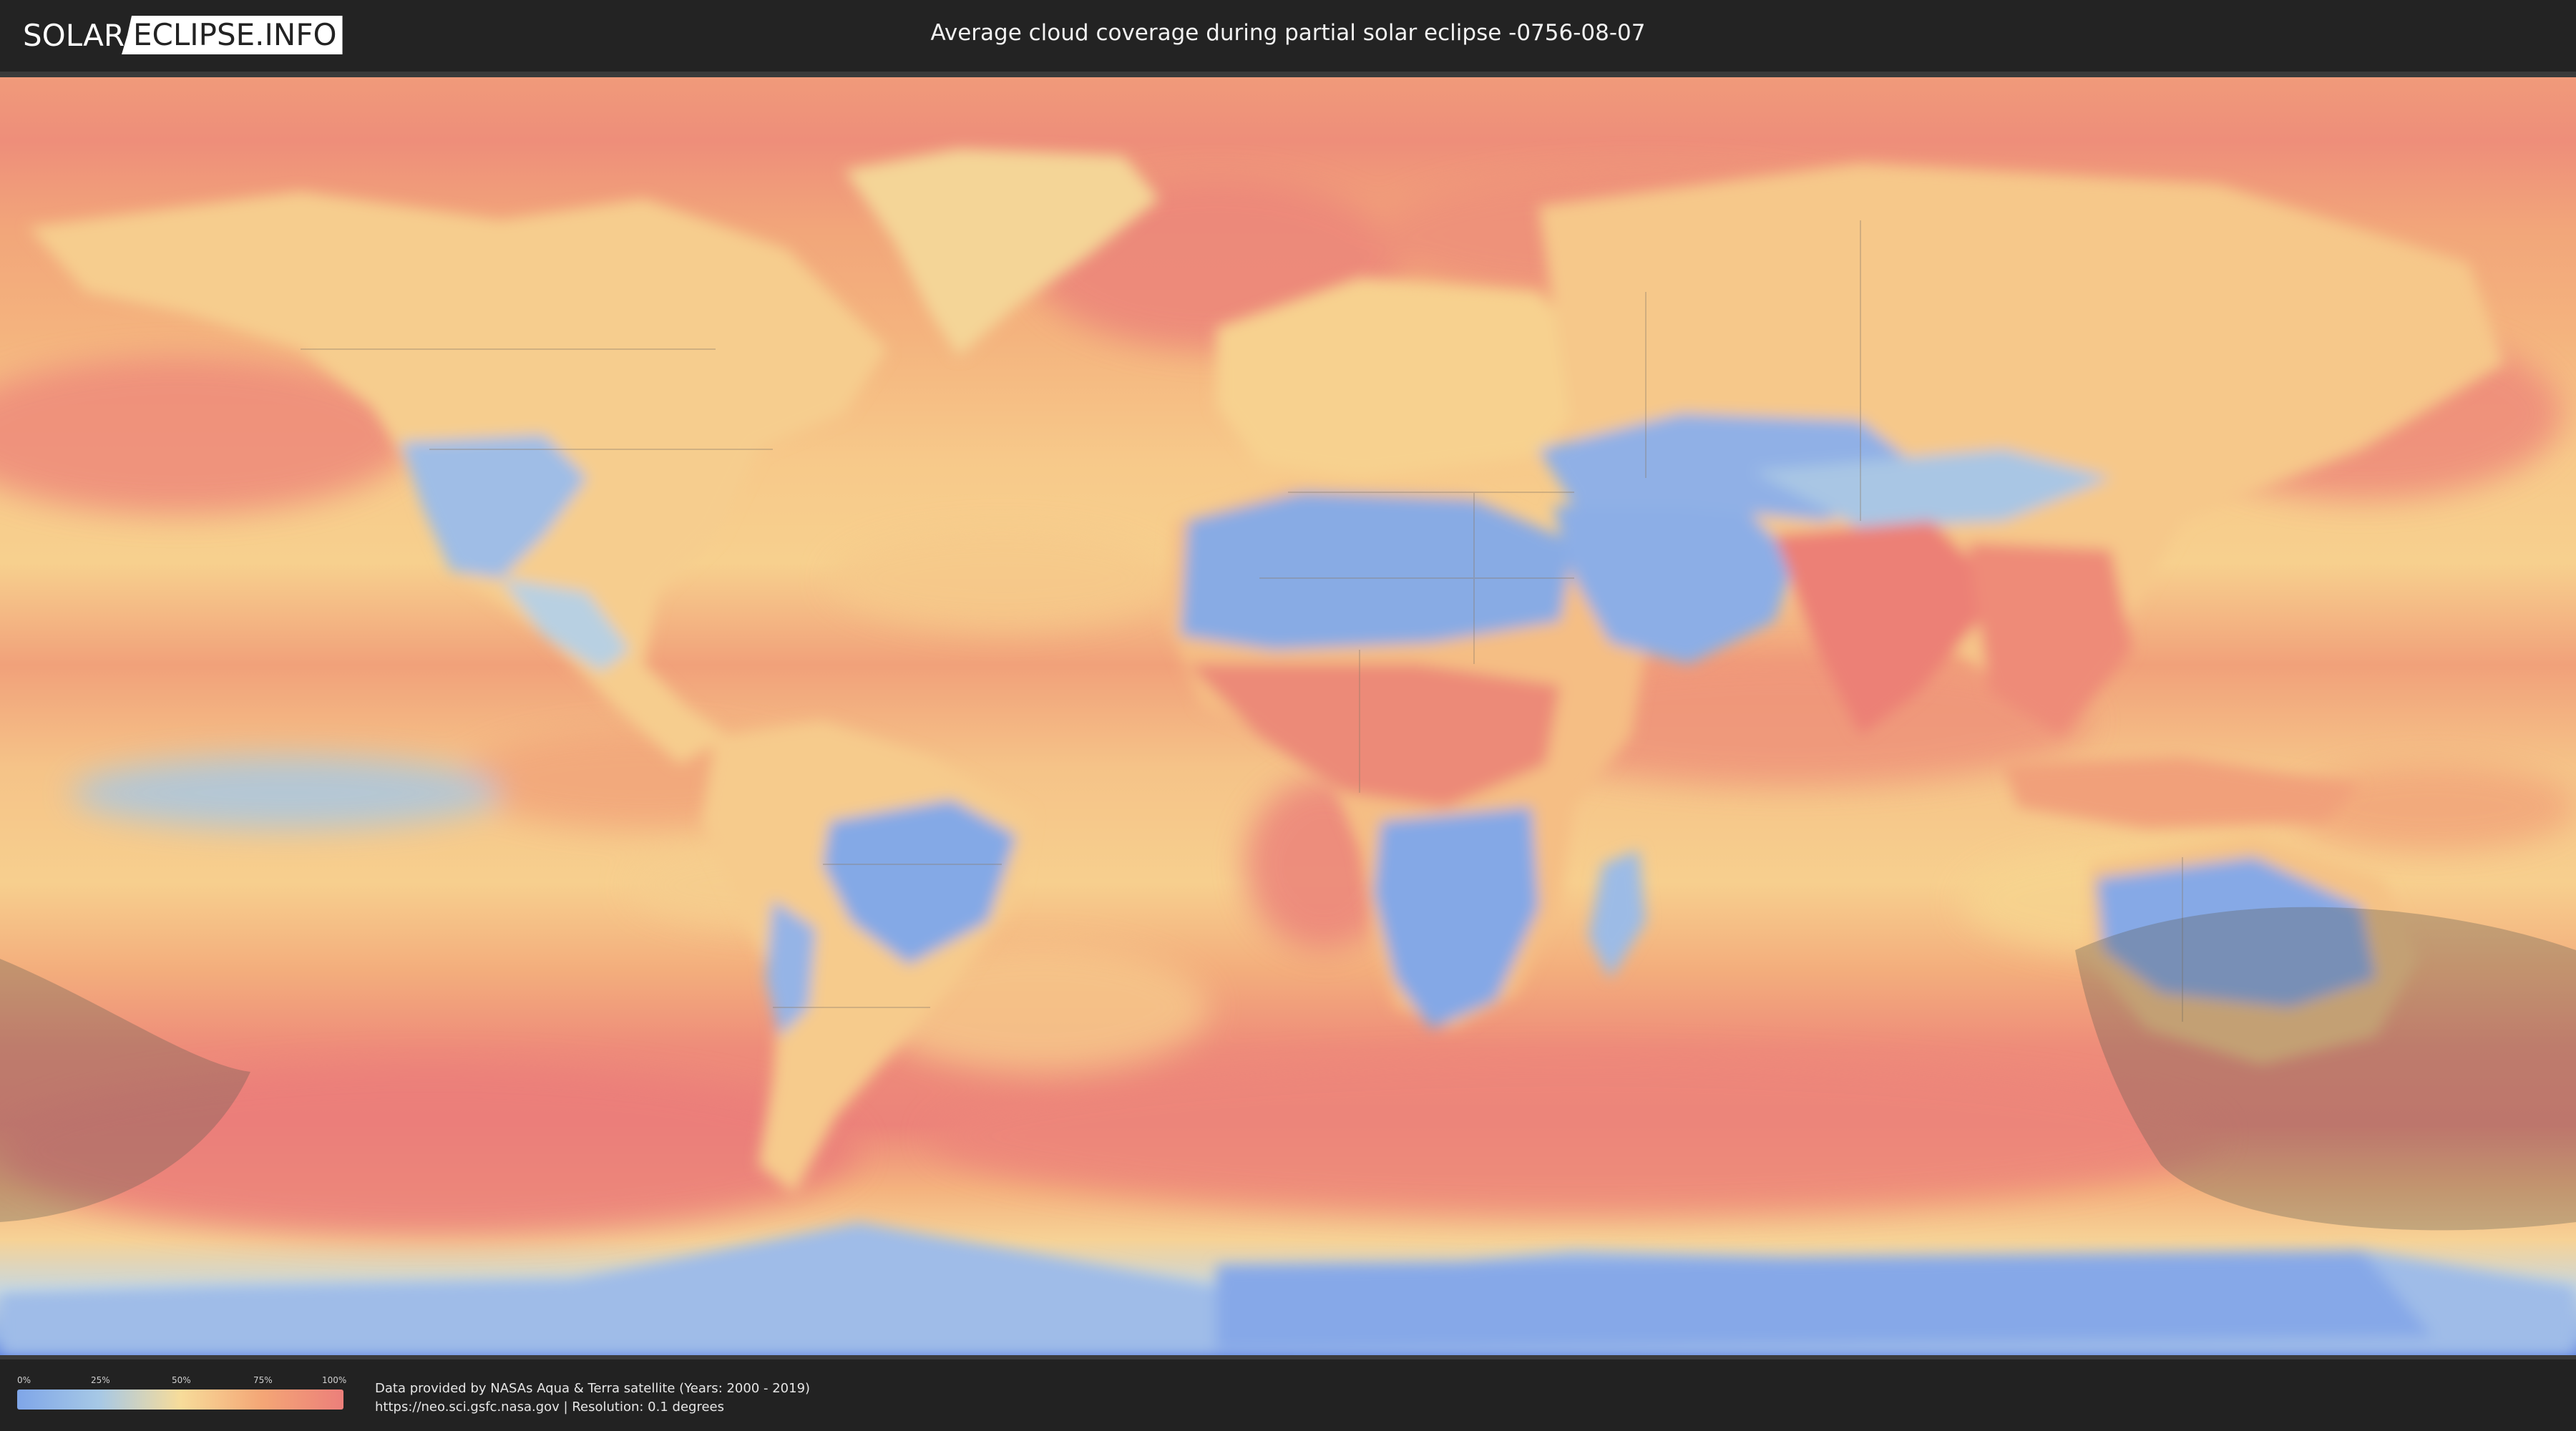 The height and width of the screenshot is (1431, 2576). I want to click on legend-tick-25: 25%, so click(100, 1380).